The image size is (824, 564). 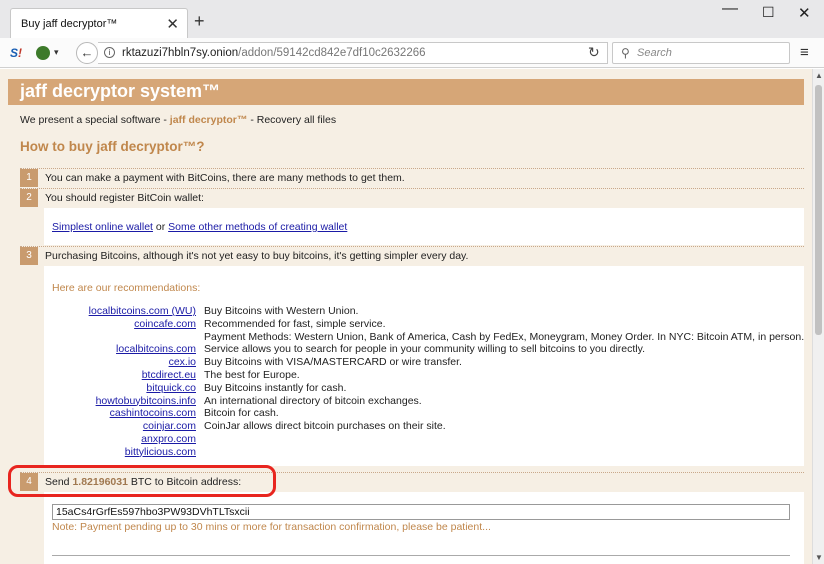 I want to click on recommendation-site-link: bitquick.co, so click(x=171, y=388).